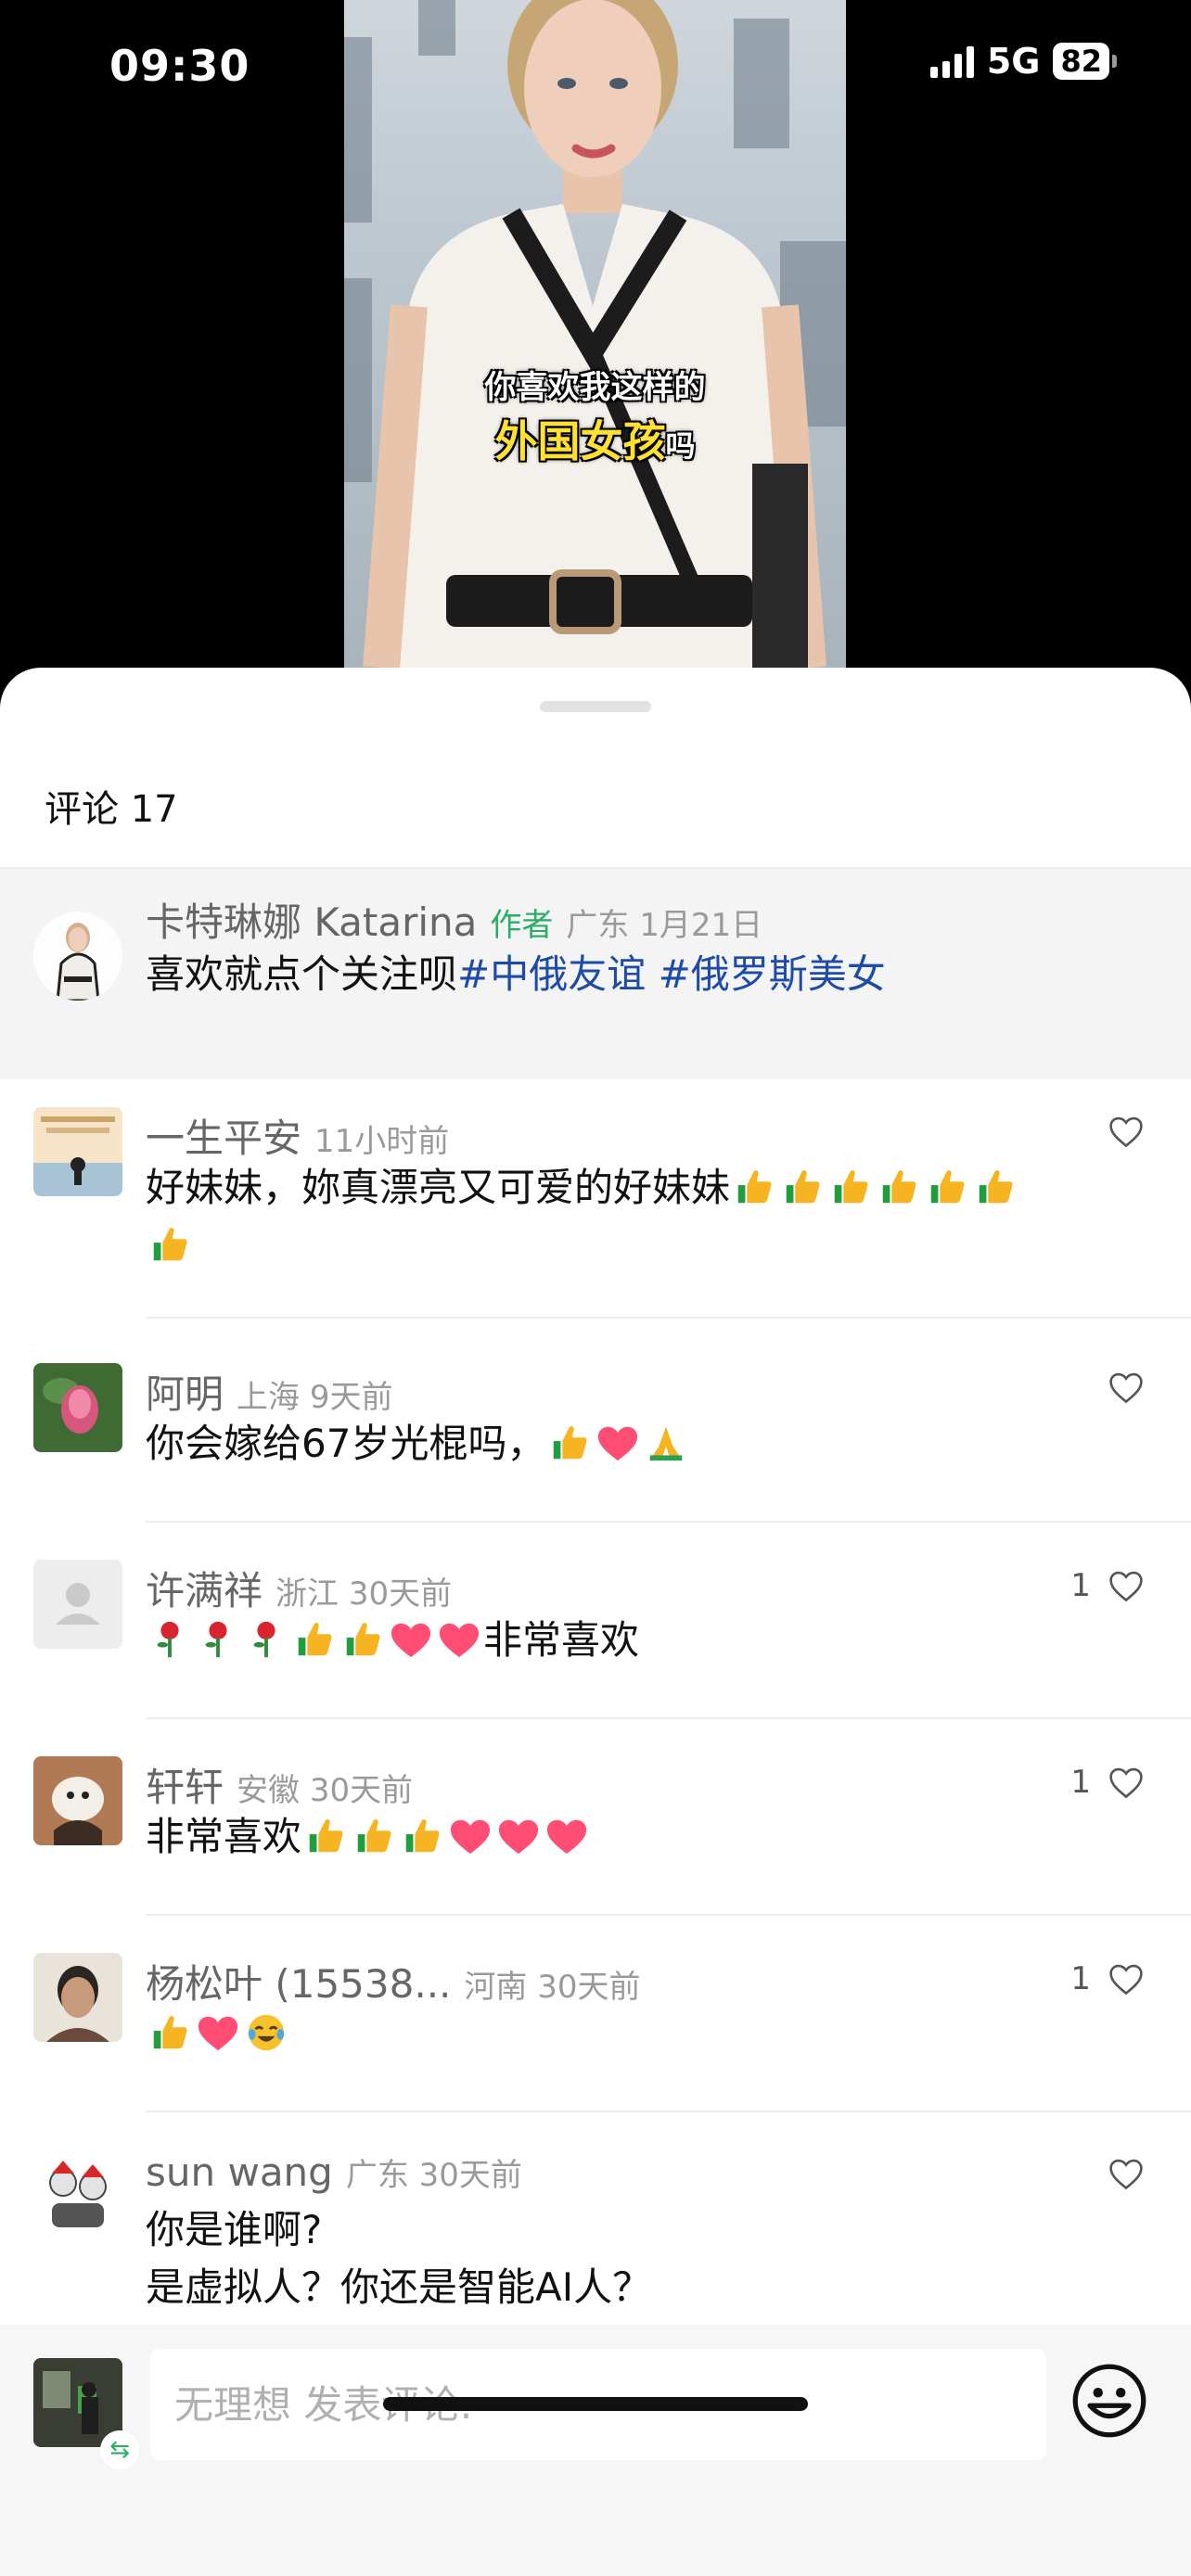 The width and height of the screenshot is (1191, 2576). What do you see at coordinates (552, 1987) in the screenshot?
I see `comment-meta: 河南 30天前` at bounding box center [552, 1987].